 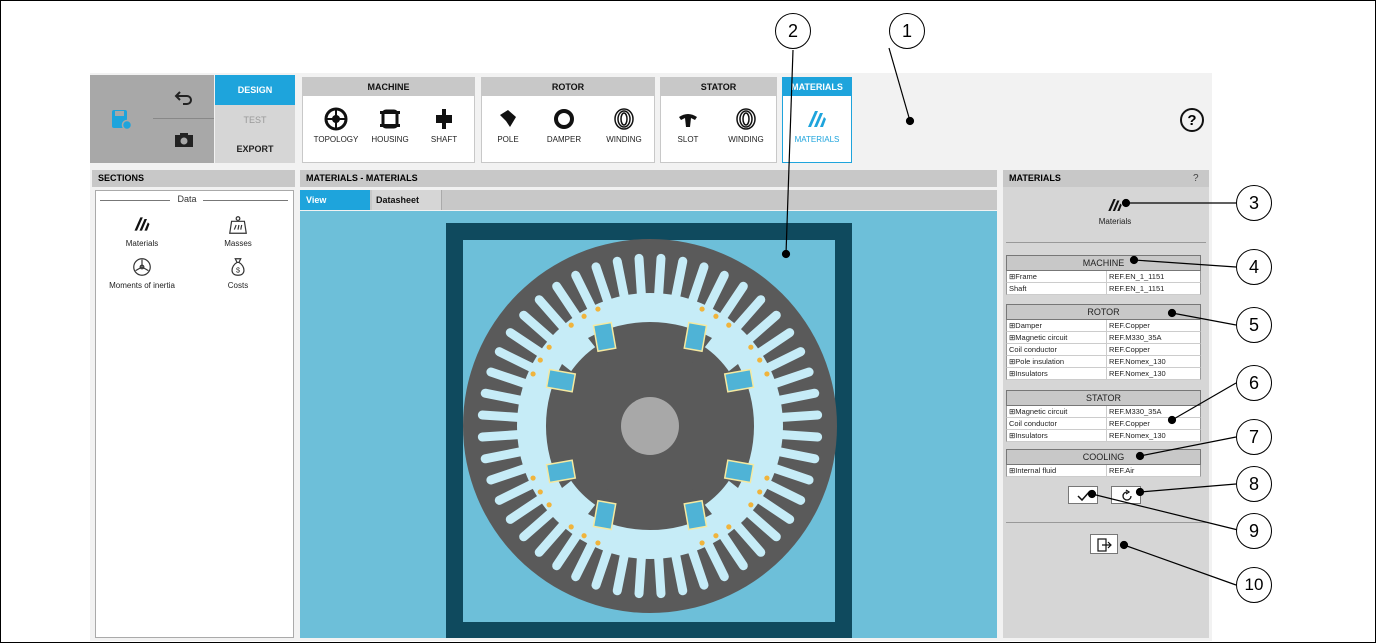 What do you see at coordinates (1103, 398) in the screenshot?
I see `table-title: STATOR` at bounding box center [1103, 398].